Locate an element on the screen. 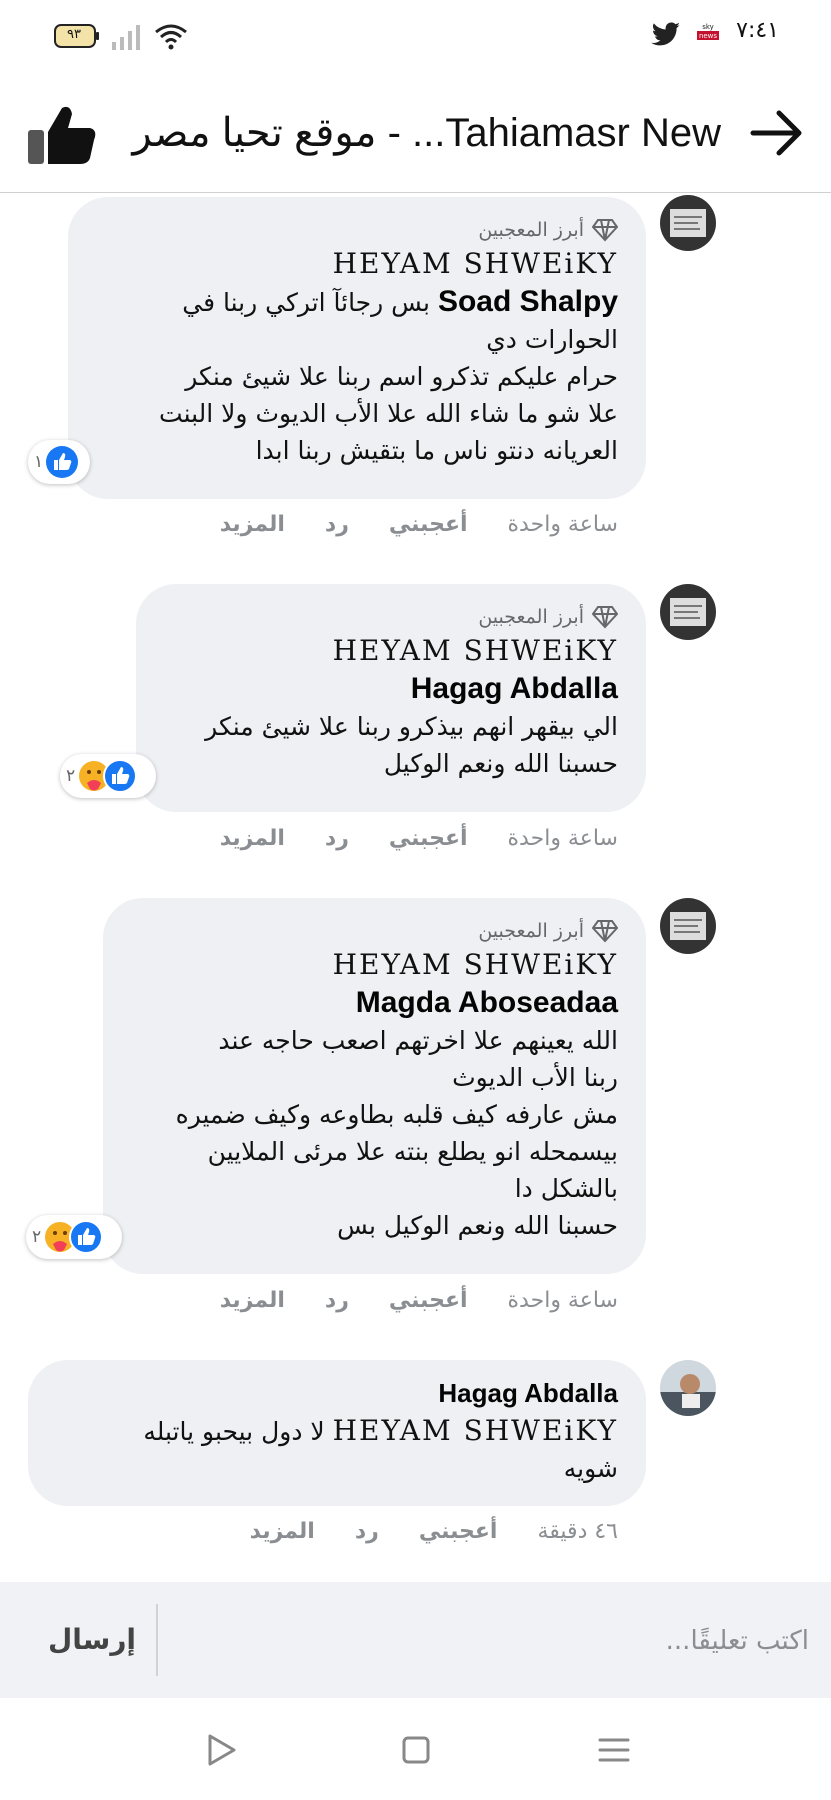 This screenshot has width=831, height=1800. comment-line: الحوارات دي is located at coordinates (552, 339).